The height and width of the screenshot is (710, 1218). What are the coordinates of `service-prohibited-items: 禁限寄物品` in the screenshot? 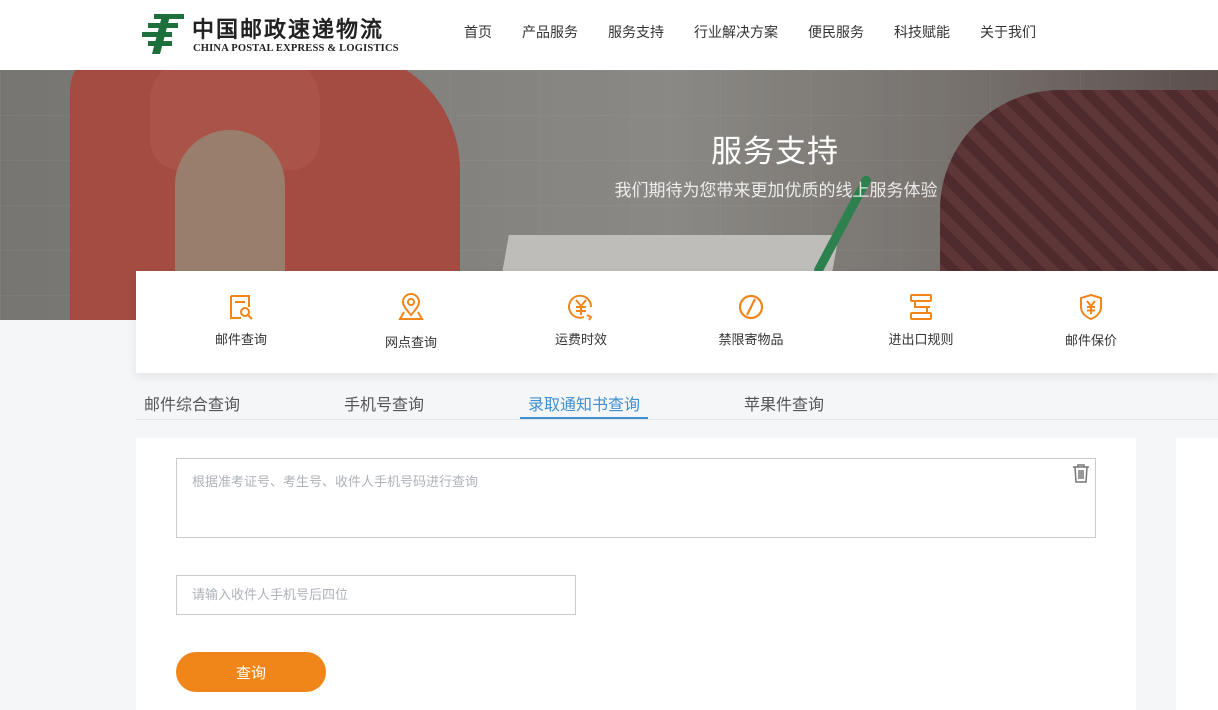 It's located at (751, 320).